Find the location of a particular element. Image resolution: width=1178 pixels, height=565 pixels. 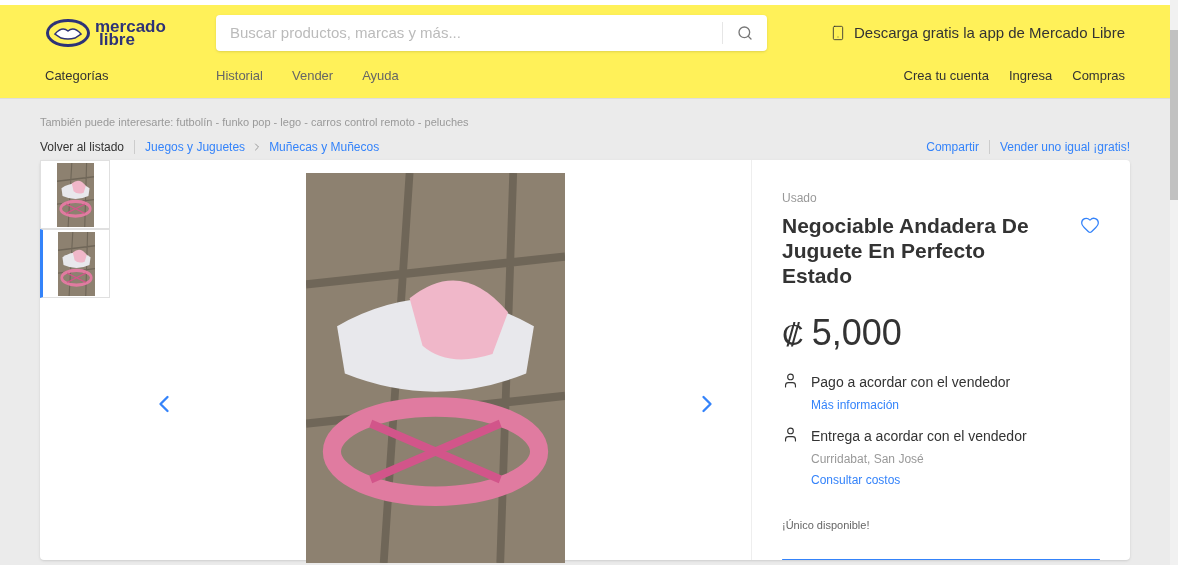

account-link: Compras is located at coordinates (1098, 76).